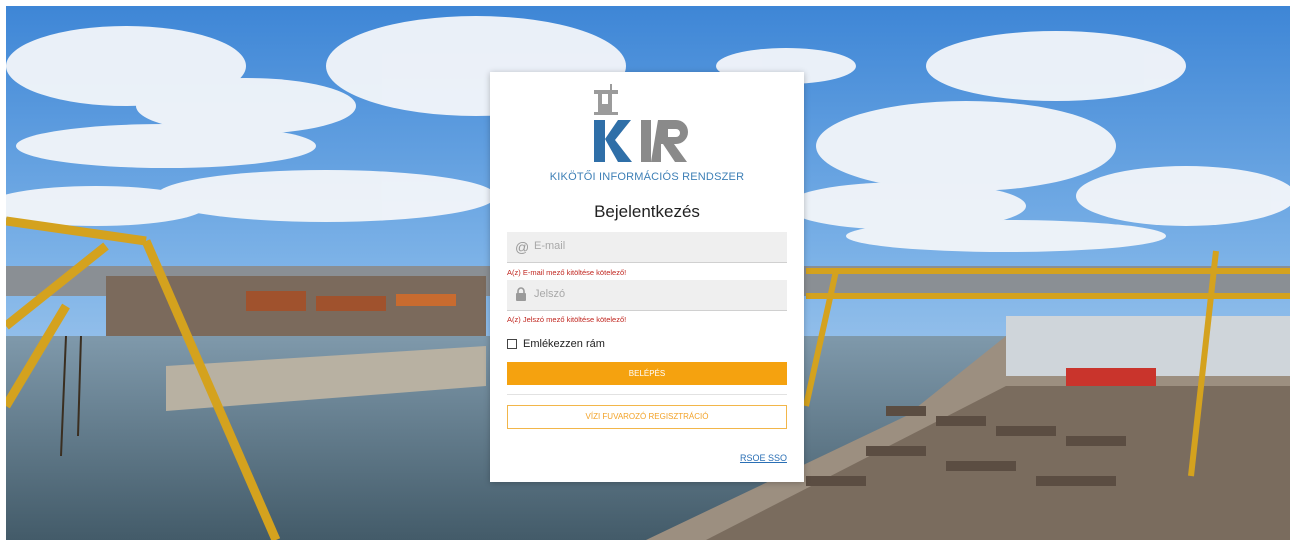  I want to click on sso-link: RSOE SSO, so click(763, 458).